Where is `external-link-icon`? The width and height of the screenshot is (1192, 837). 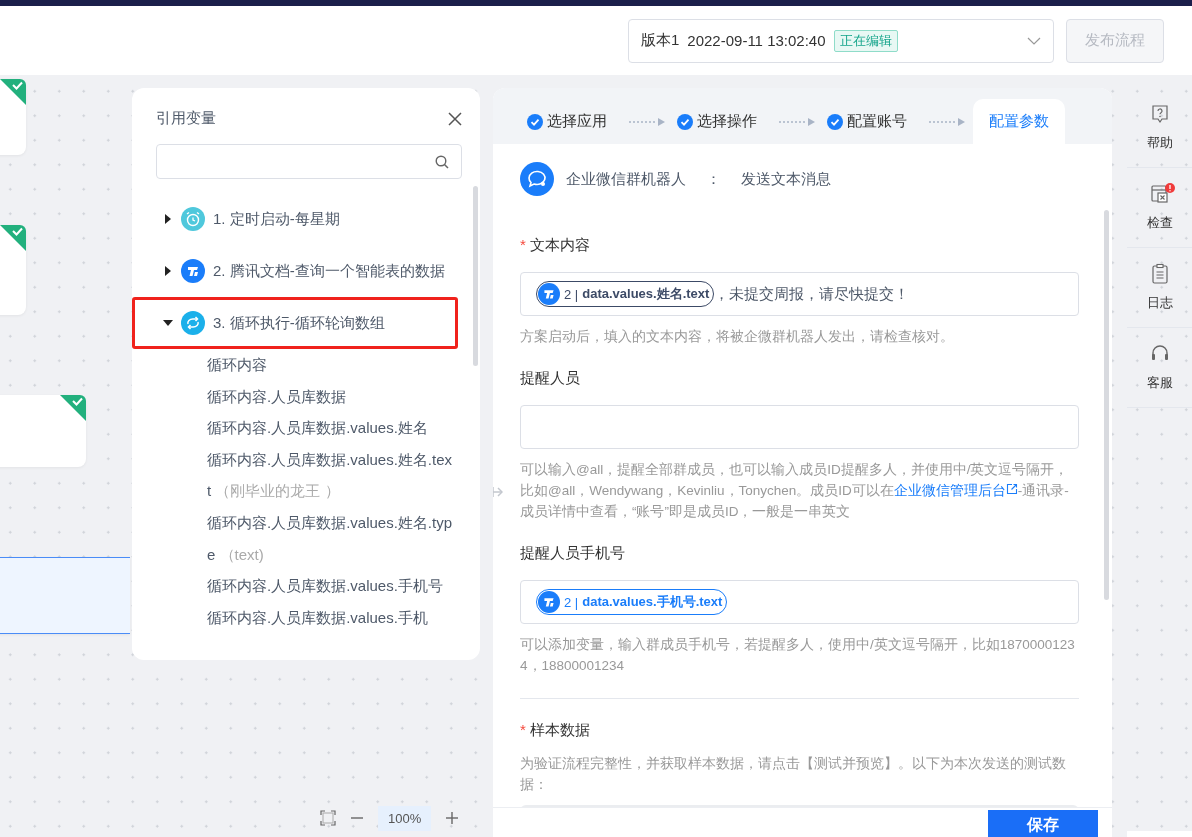 external-link-icon is located at coordinates (1011, 489).